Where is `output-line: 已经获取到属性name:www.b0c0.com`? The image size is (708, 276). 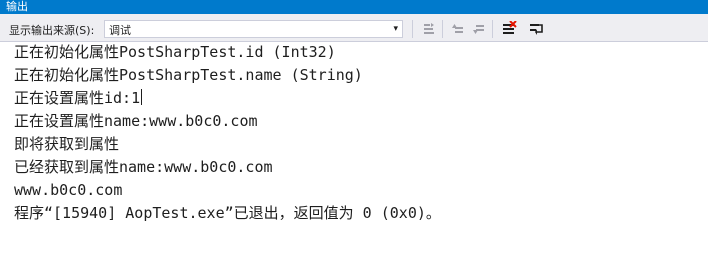 output-line: 已经获取到属性name:www.b0c0.com is located at coordinates (143, 167).